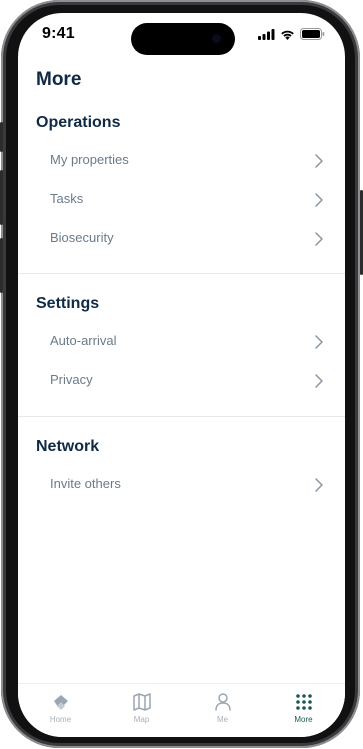  I want to click on battery-icon, so click(312, 34).